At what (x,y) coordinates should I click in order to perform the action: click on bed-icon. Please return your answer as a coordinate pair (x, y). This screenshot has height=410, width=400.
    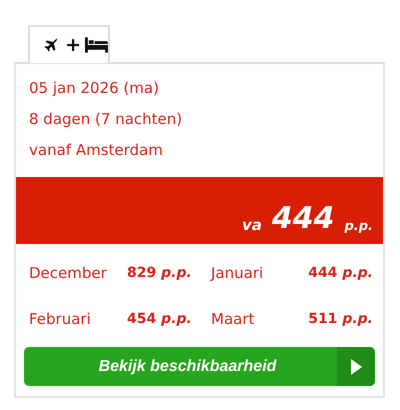
    Looking at the image, I should click on (96, 45).